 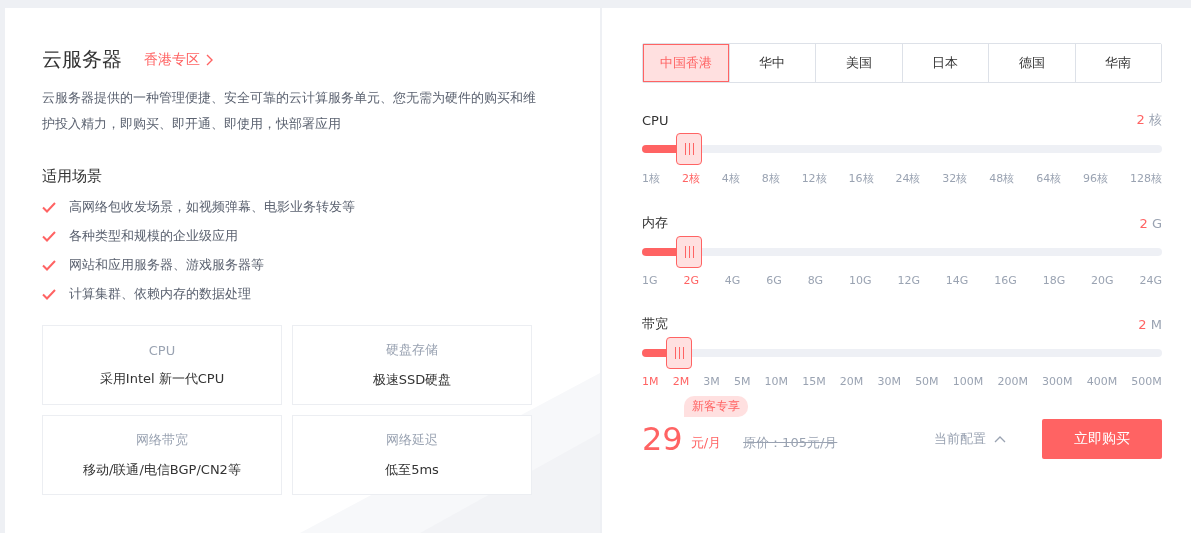 I want to click on tick-label: 4核, so click(x=730, y=178).